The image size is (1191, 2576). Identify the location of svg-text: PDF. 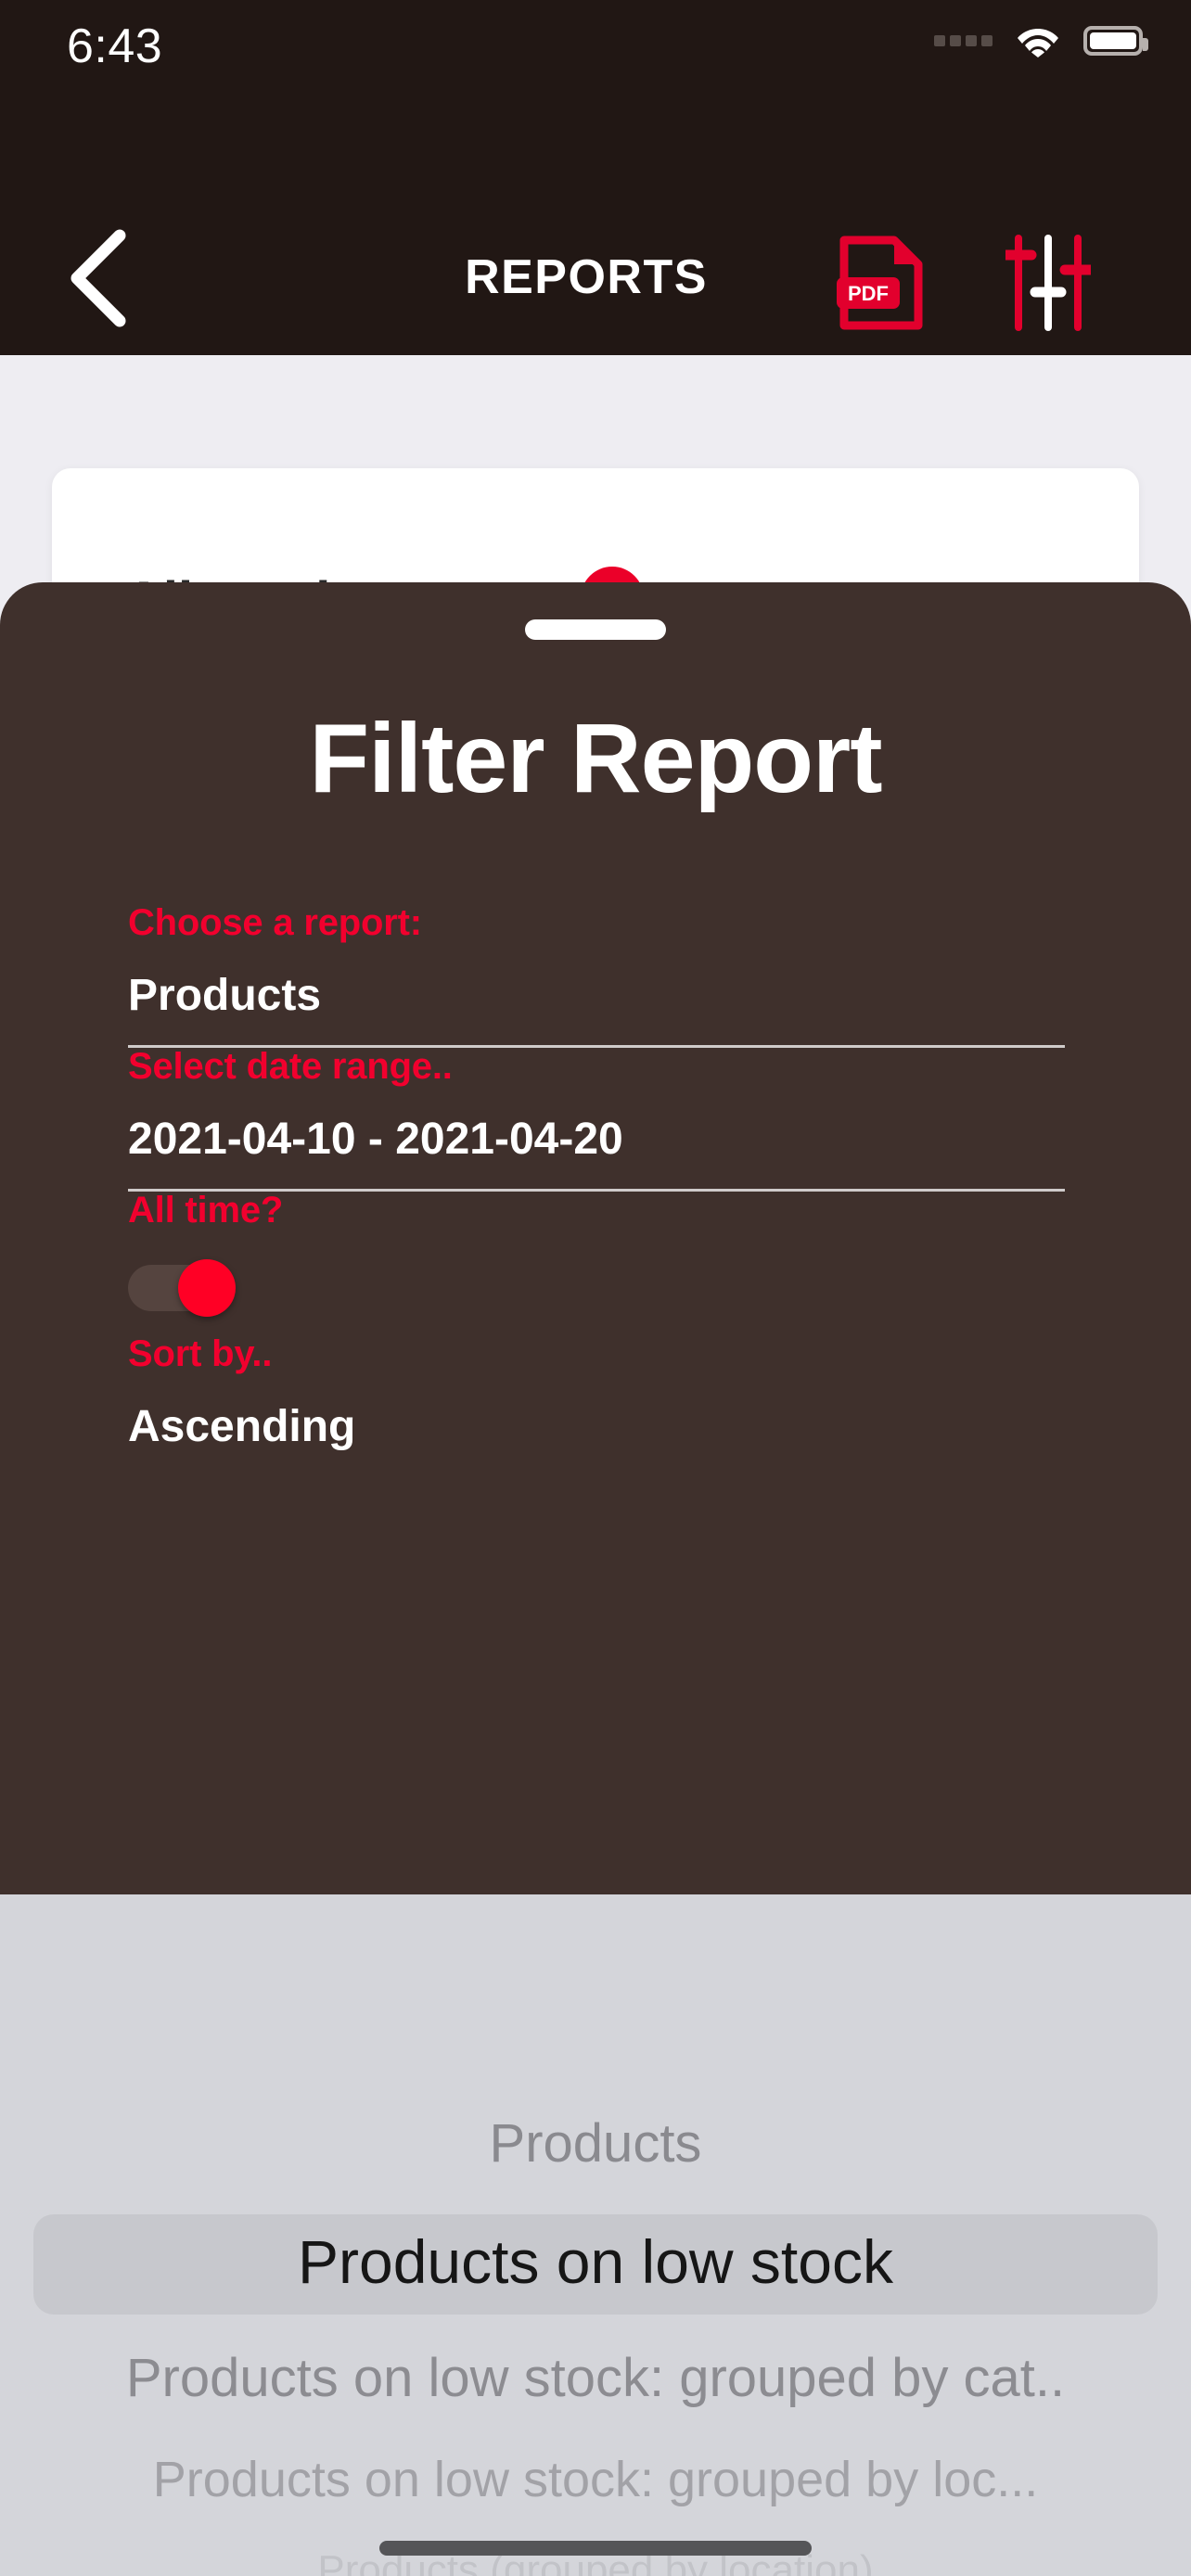
(868, 293).